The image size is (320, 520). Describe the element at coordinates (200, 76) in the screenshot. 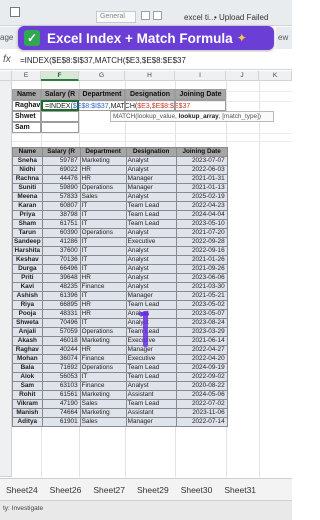

I see `column-header-i: I` at that location.